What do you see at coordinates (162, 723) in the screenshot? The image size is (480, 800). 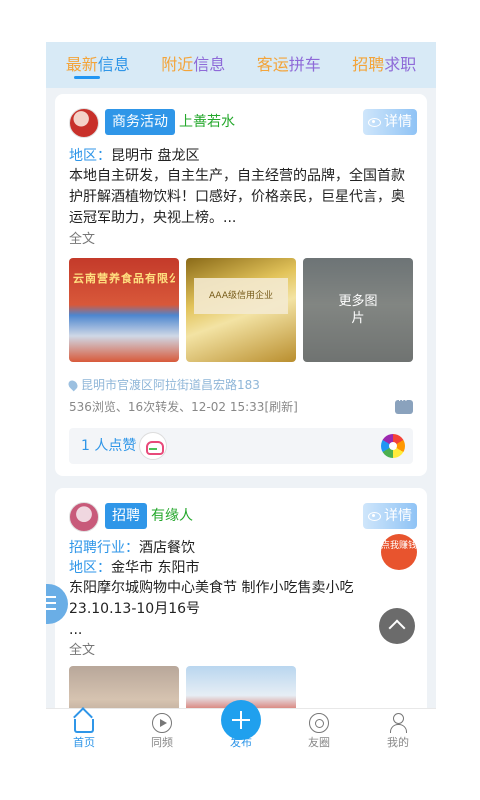 I see `play-icon` at bounding box center [162, 723].